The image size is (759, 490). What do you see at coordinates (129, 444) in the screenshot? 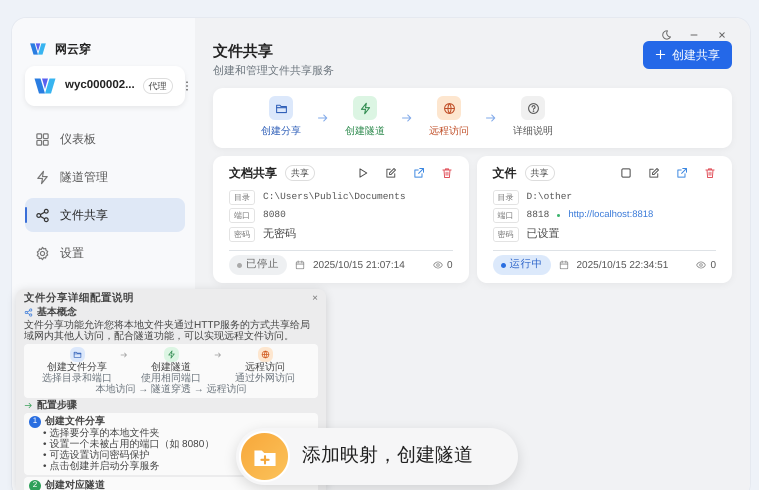
I see `step-bullet: • 设置一个未被占用的端口（如 8080）` at bounding box center [129, 444].